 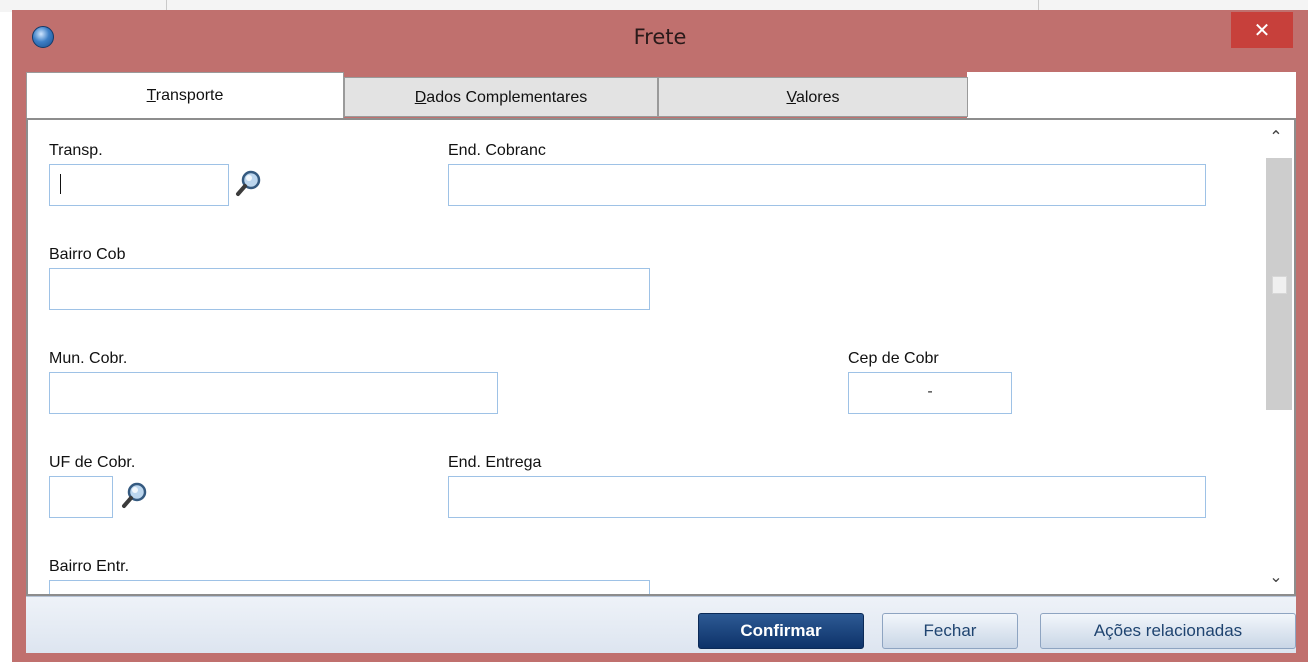 I want to click on tab-bar: Transporte Dados Complementares Valores, so click(x=661, y=96).